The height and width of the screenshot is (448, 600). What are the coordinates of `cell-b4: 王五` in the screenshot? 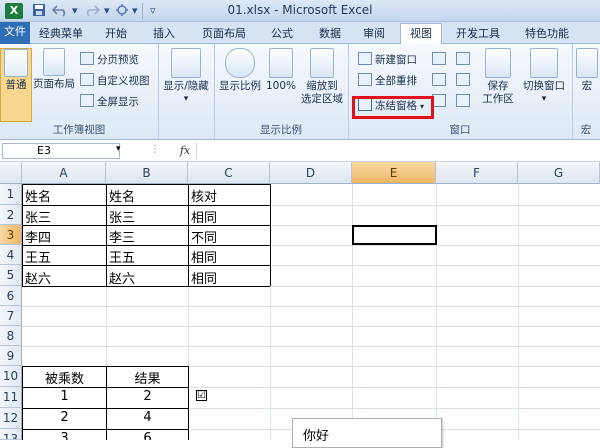 It's located at (148, 256).